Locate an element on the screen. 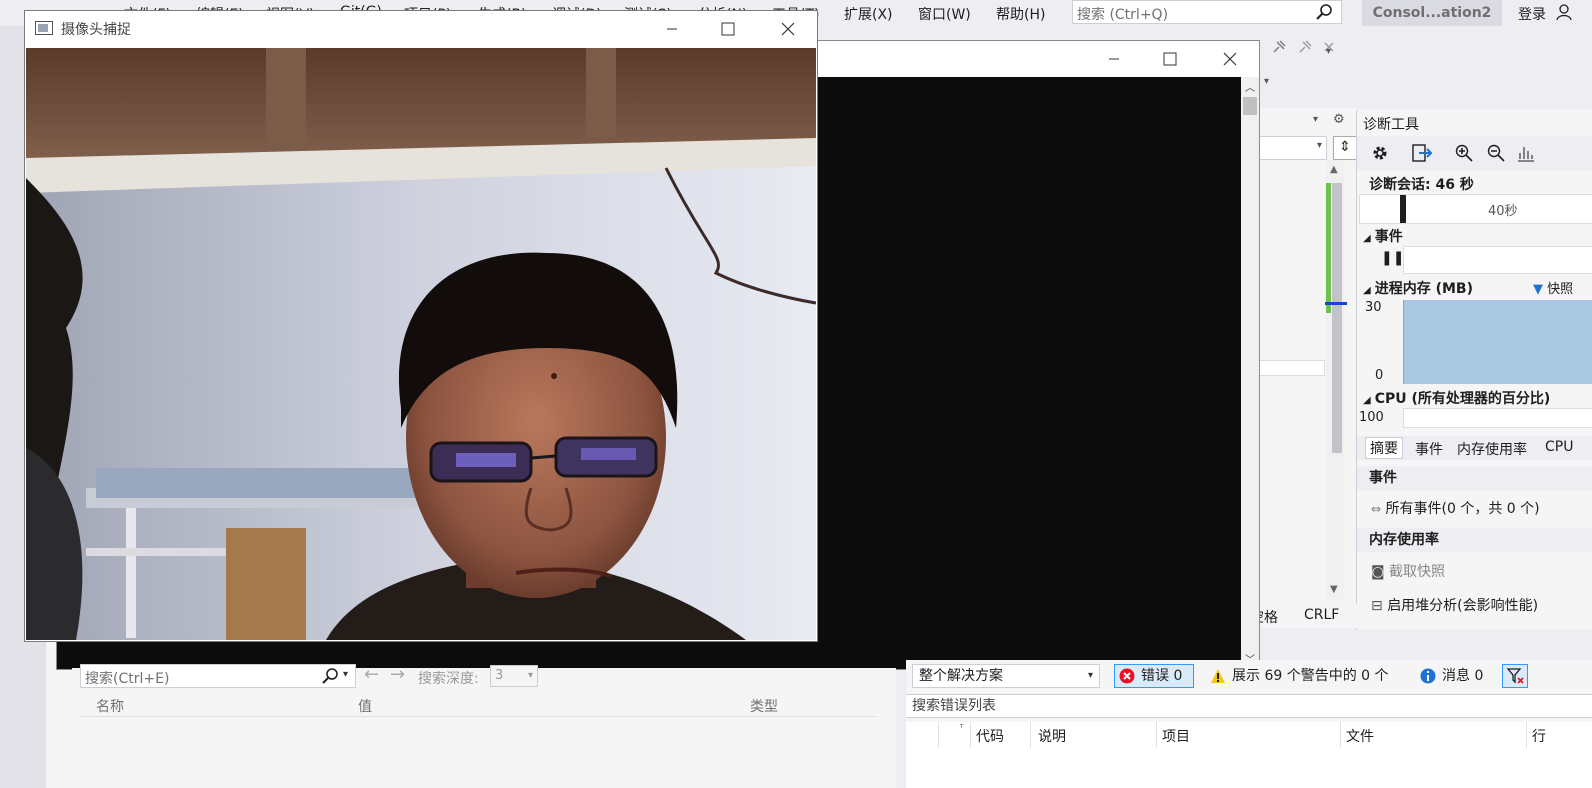 The width and height of the screenshot is (1592, 788). tab-events: 事件 is located at coordinates (1429, 449).